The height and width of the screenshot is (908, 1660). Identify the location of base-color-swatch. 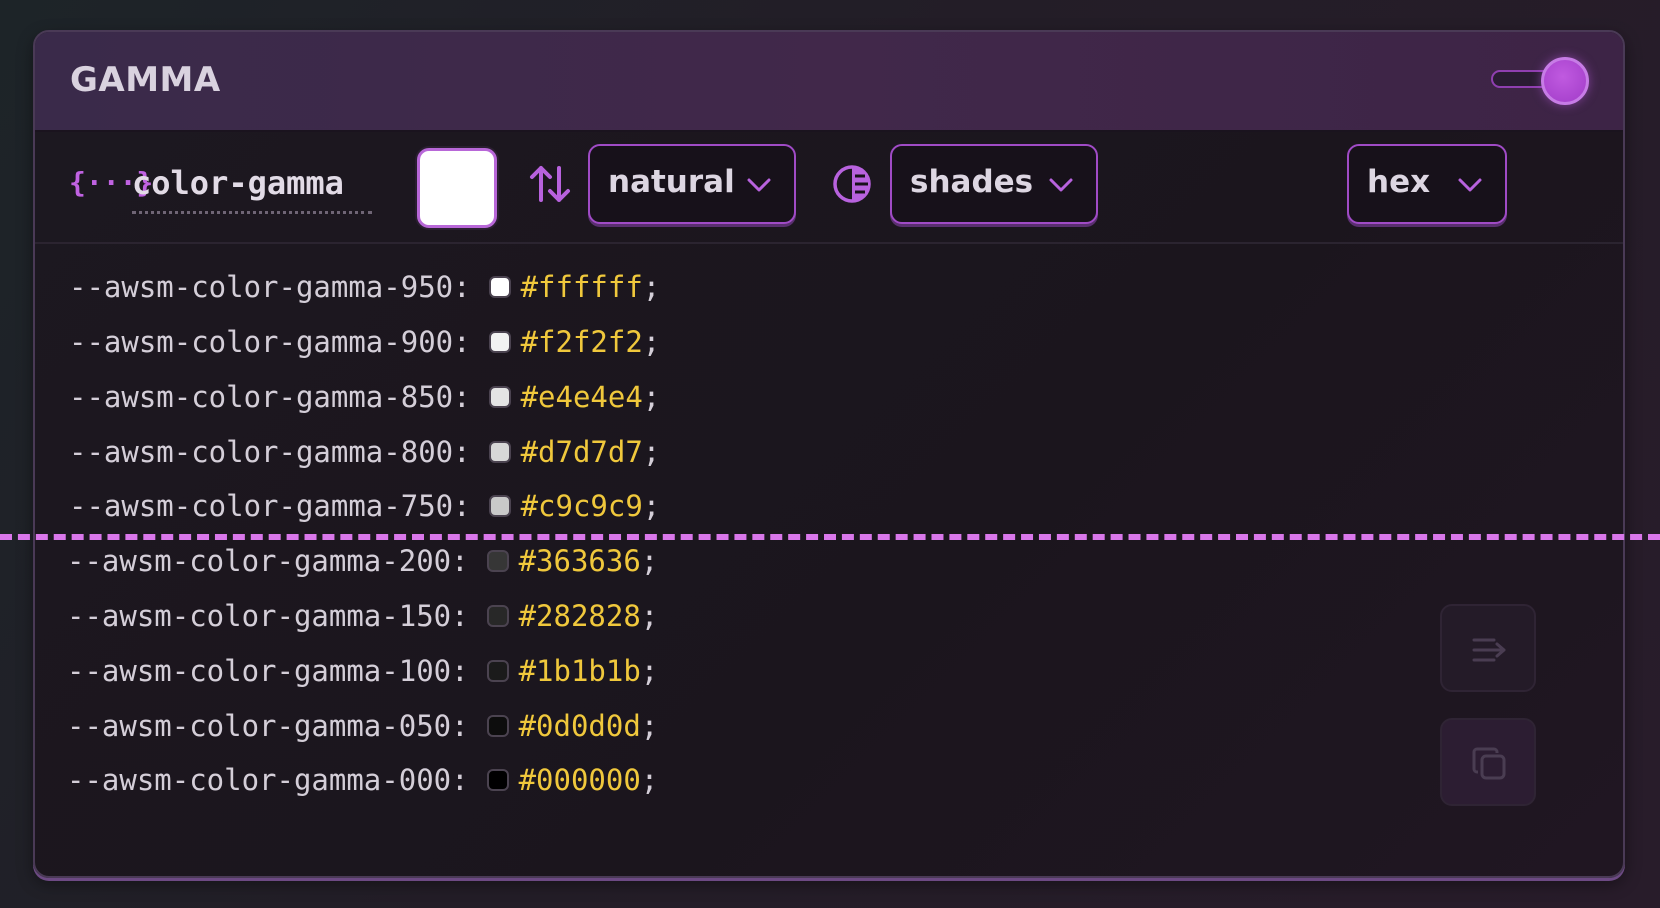
(457, 188).